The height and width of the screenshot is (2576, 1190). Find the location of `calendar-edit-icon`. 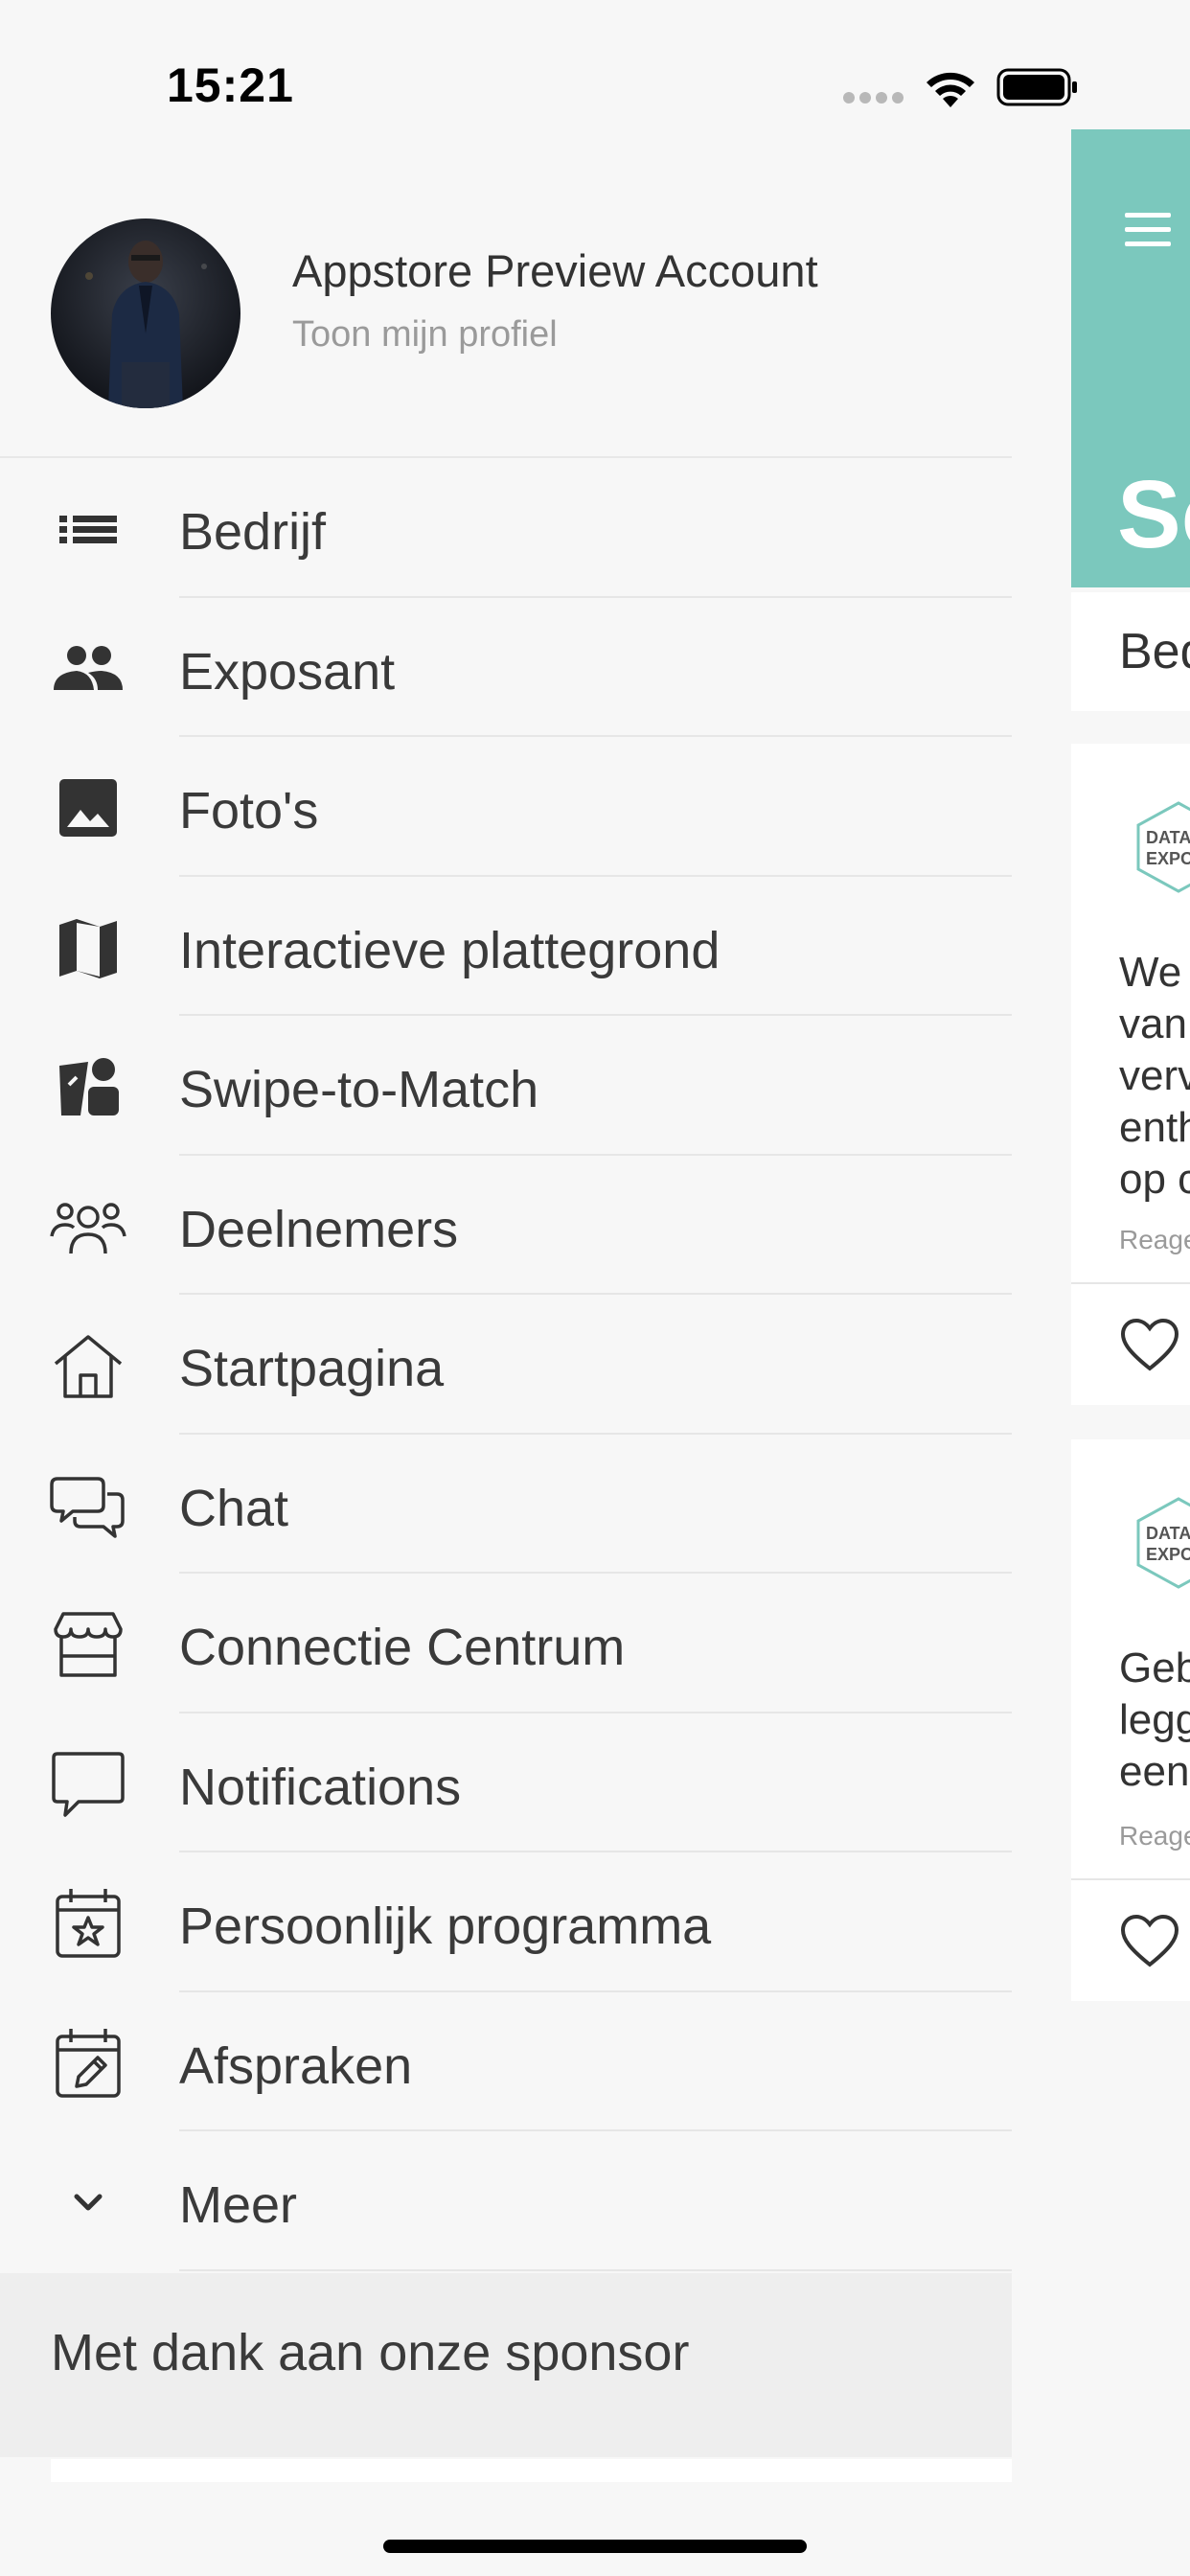

calendar-edit-icon is located at coordinates (88, 2063).